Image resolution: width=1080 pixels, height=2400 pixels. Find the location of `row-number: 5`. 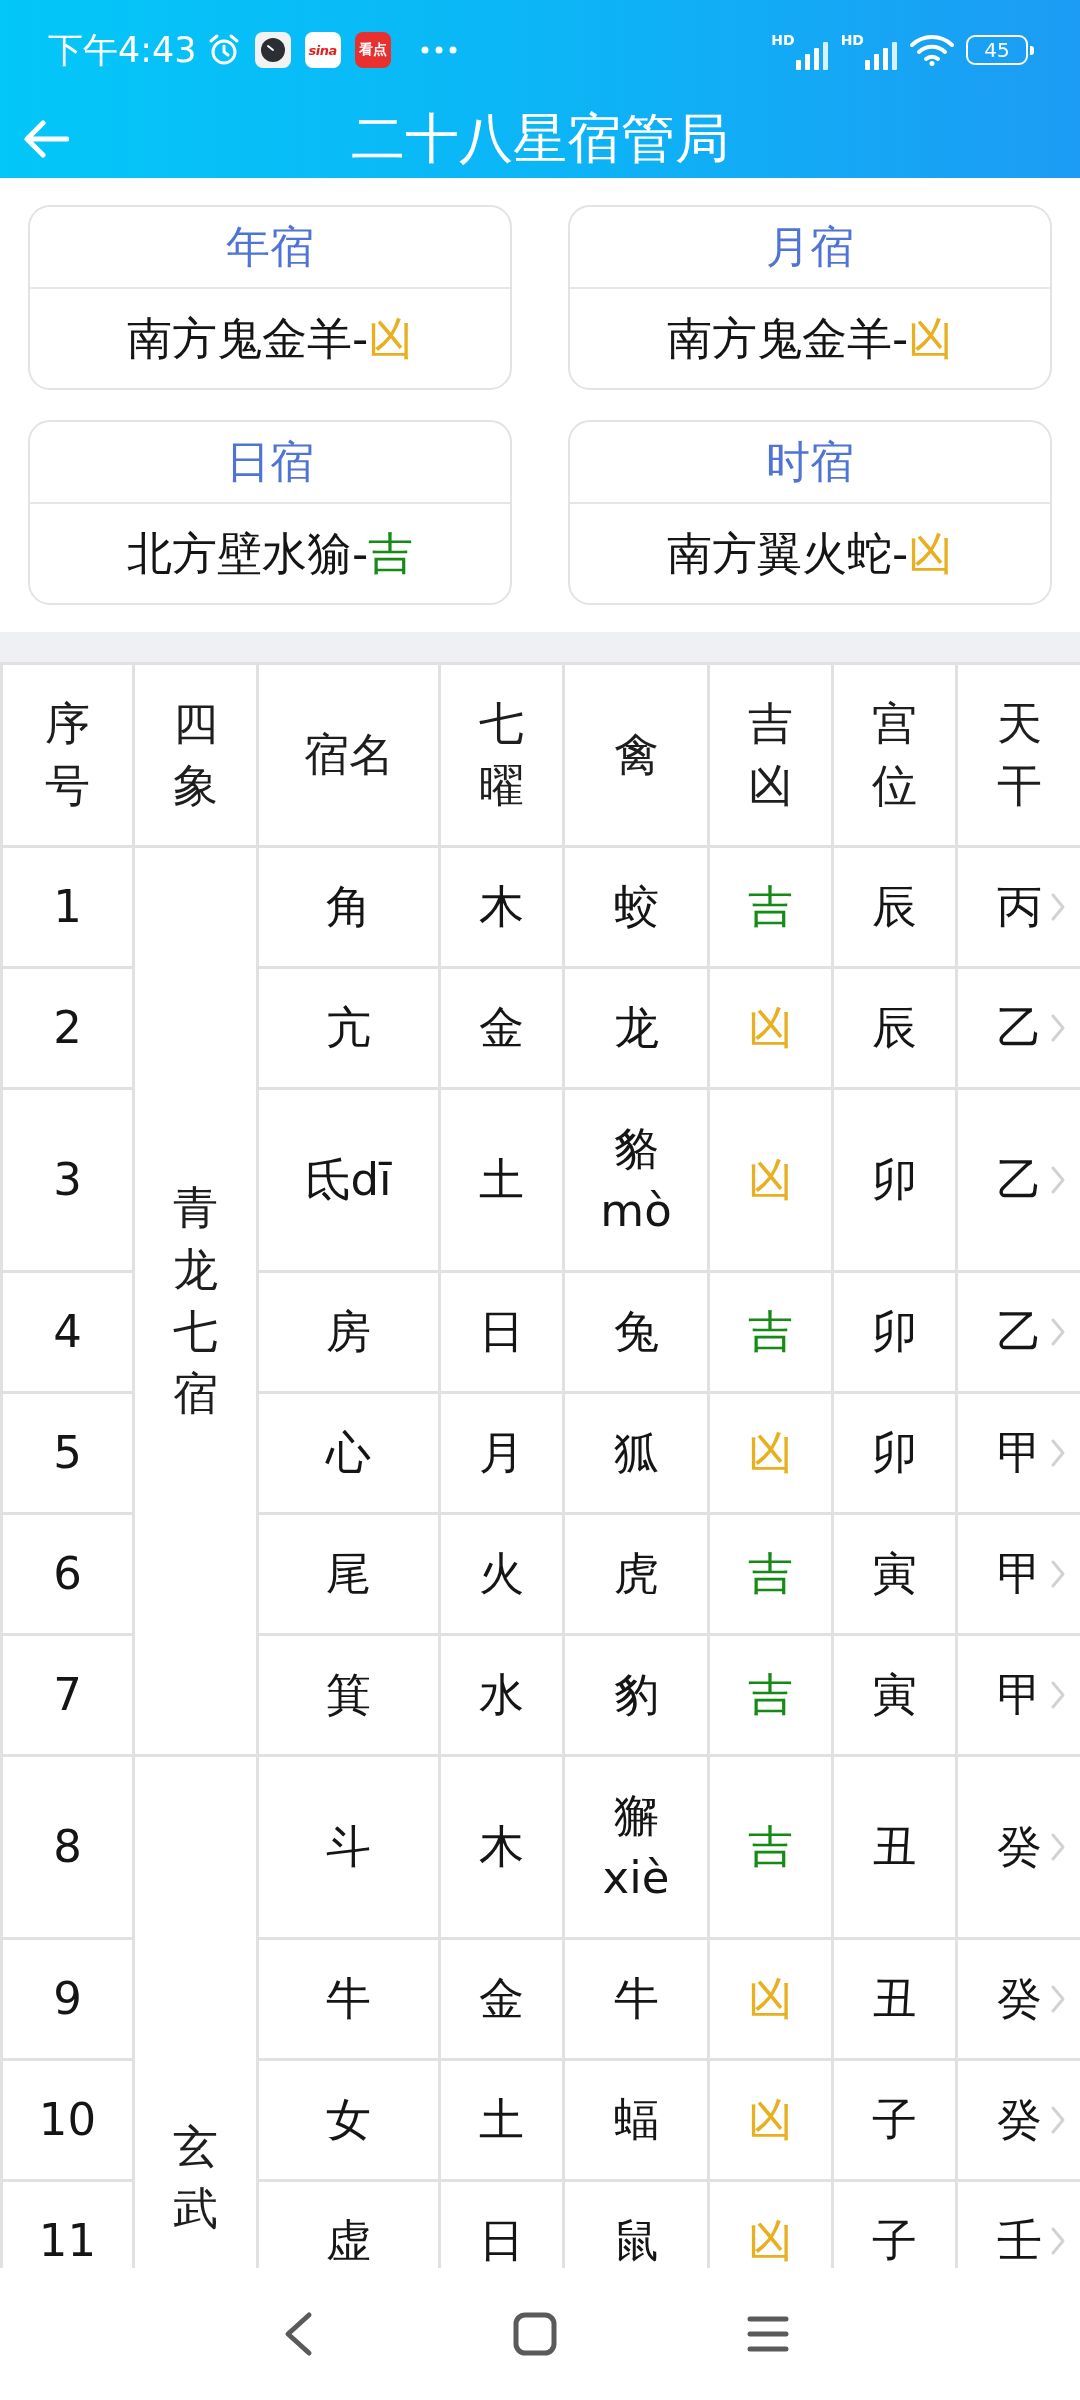

row-number: 5 is located at coordinates (67, 1453).